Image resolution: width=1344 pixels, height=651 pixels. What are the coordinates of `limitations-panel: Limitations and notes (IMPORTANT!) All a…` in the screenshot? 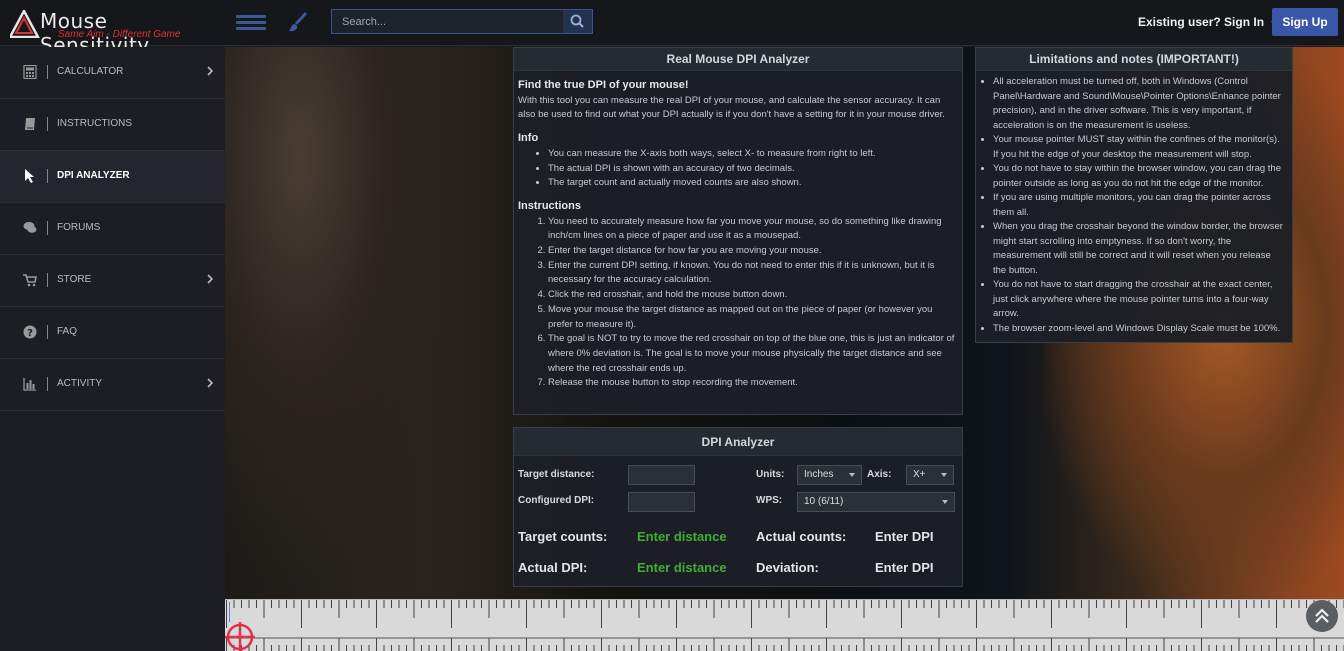 It's located at (1134, 195).